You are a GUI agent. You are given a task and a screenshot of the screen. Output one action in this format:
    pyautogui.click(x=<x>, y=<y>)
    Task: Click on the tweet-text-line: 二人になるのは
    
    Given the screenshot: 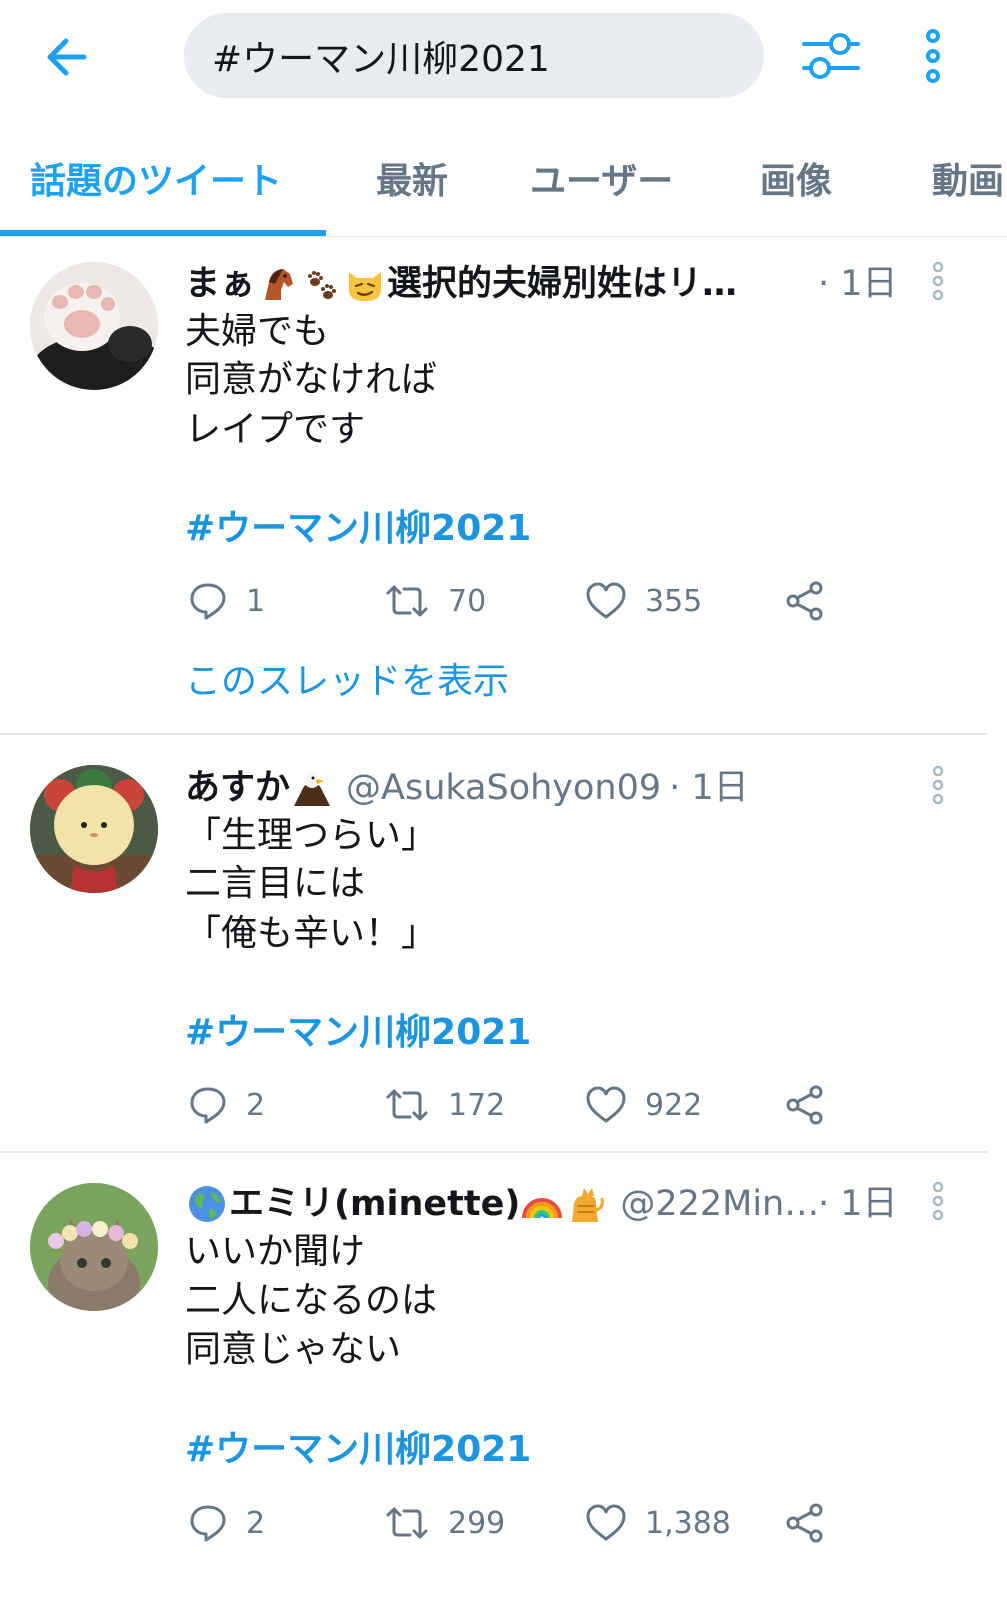 What is the action you would take?
    pyautogui.click(x=311, y=1300)
    